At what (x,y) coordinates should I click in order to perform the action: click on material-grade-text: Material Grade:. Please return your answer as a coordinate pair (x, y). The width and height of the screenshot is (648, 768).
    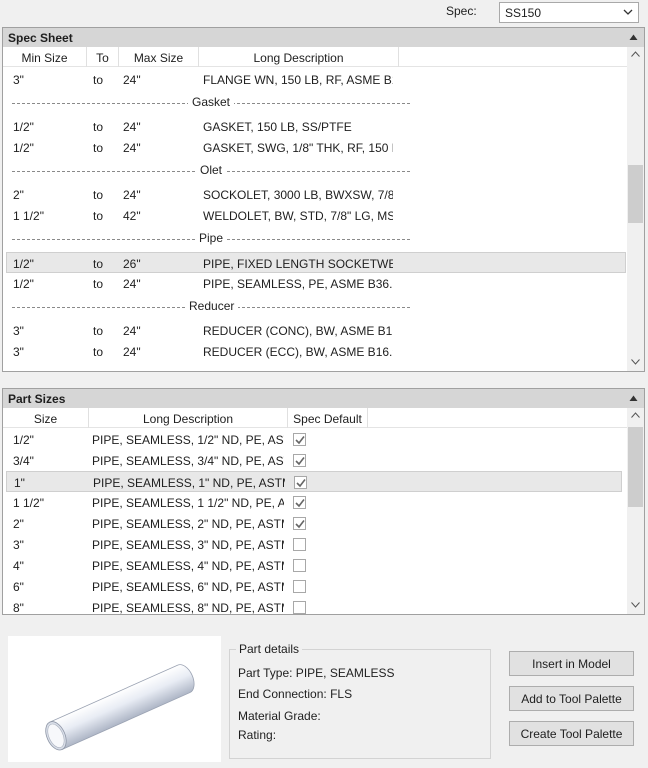
    Looking at the image, I should click on (279, 716).